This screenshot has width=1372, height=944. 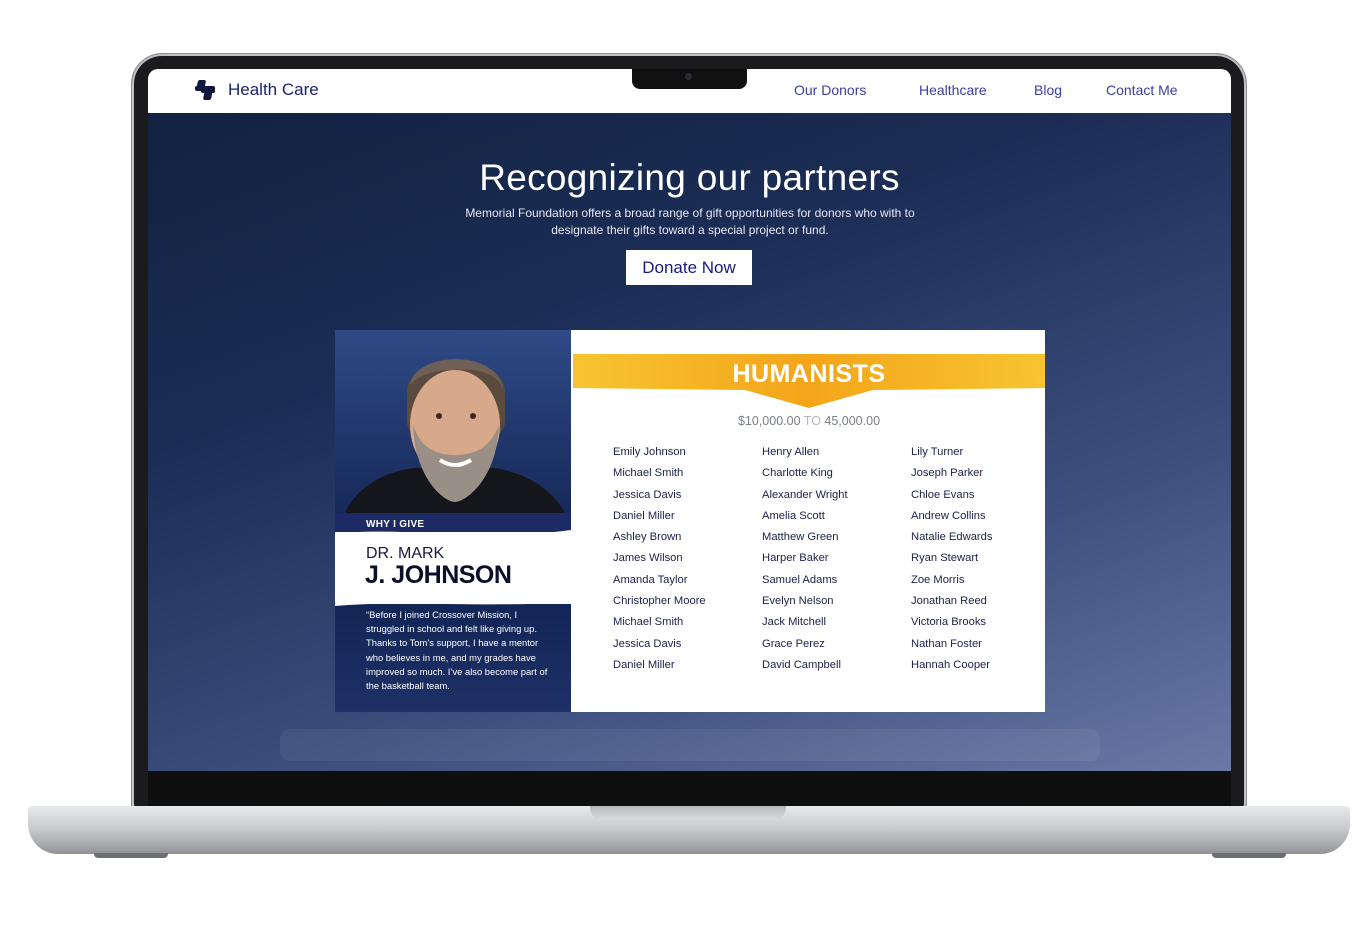 What do you see at coordinates (205, 90) in the screenshot?
I see `health-cross-icon` at bounding box center [205, 90].